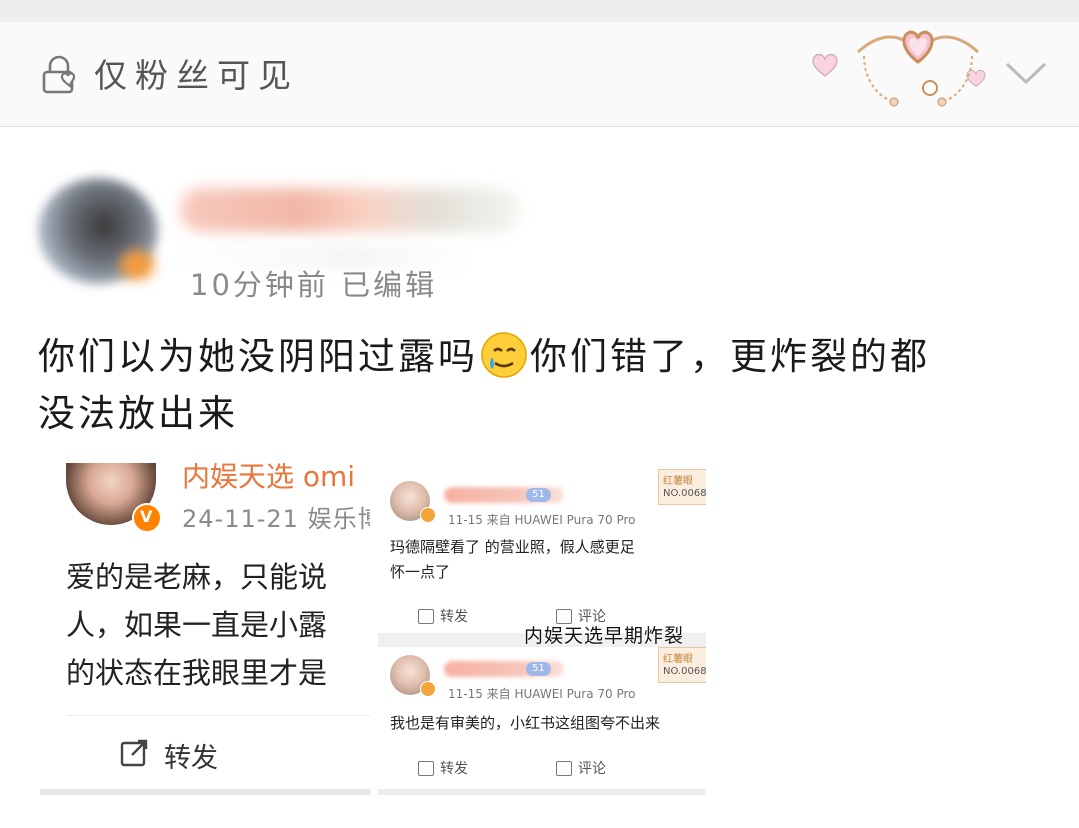 This screenshot has height=828, width=1079. I want to click on post-text: 爱的是老麻，只能说 人，如果一直是小露 的状态在我眼里才是, so click(218, 625).